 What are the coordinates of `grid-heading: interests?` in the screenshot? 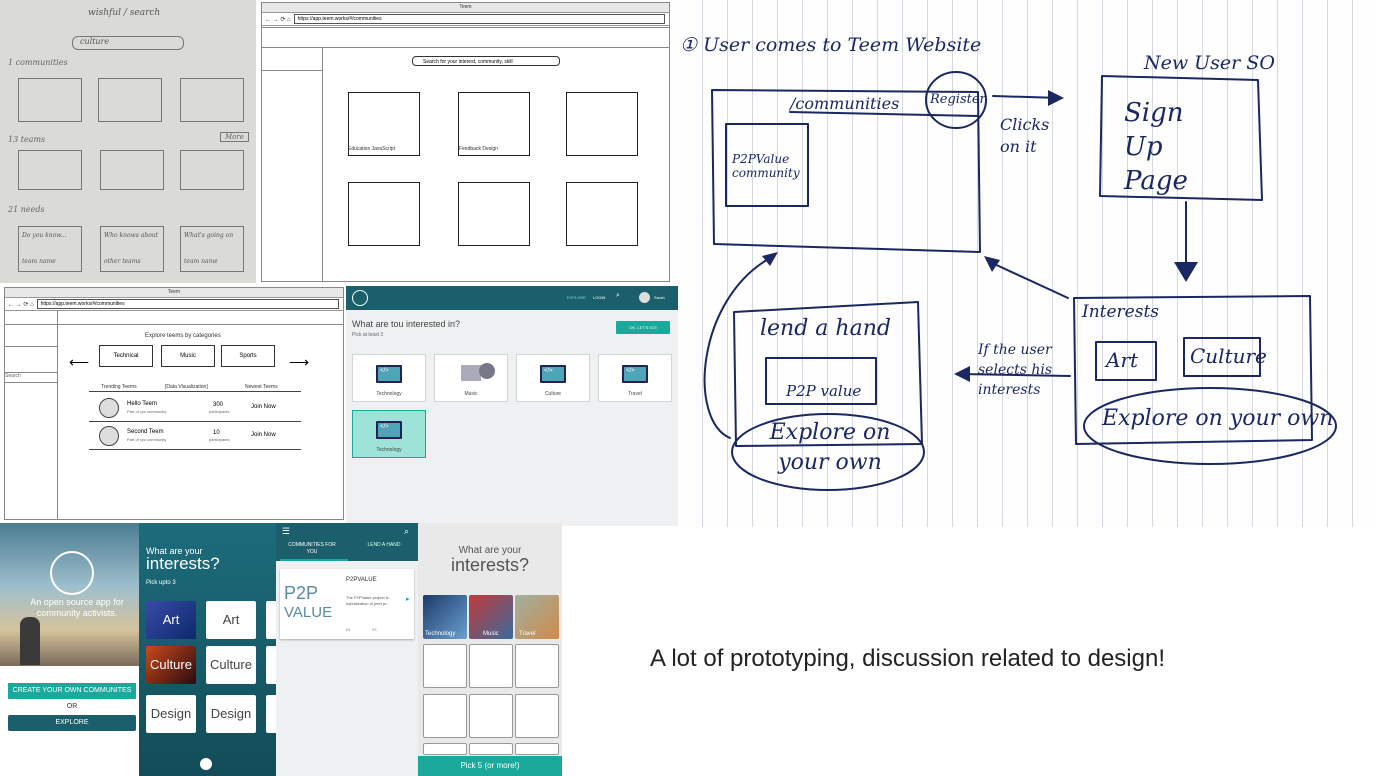 It's located at (490, 565).